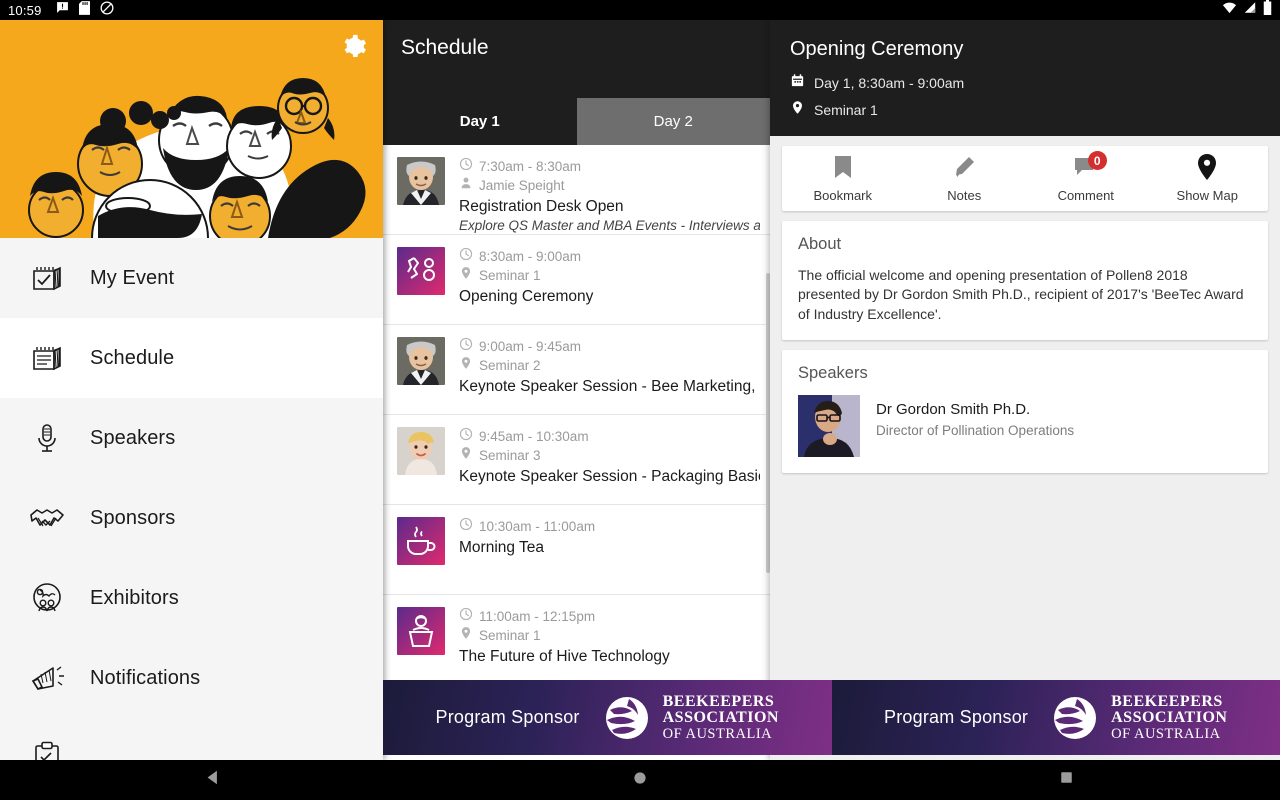 The image size is (1280, 800). Describe the element at coordinates (466, 185) in the screenshot. I see `person-icon` at that location.